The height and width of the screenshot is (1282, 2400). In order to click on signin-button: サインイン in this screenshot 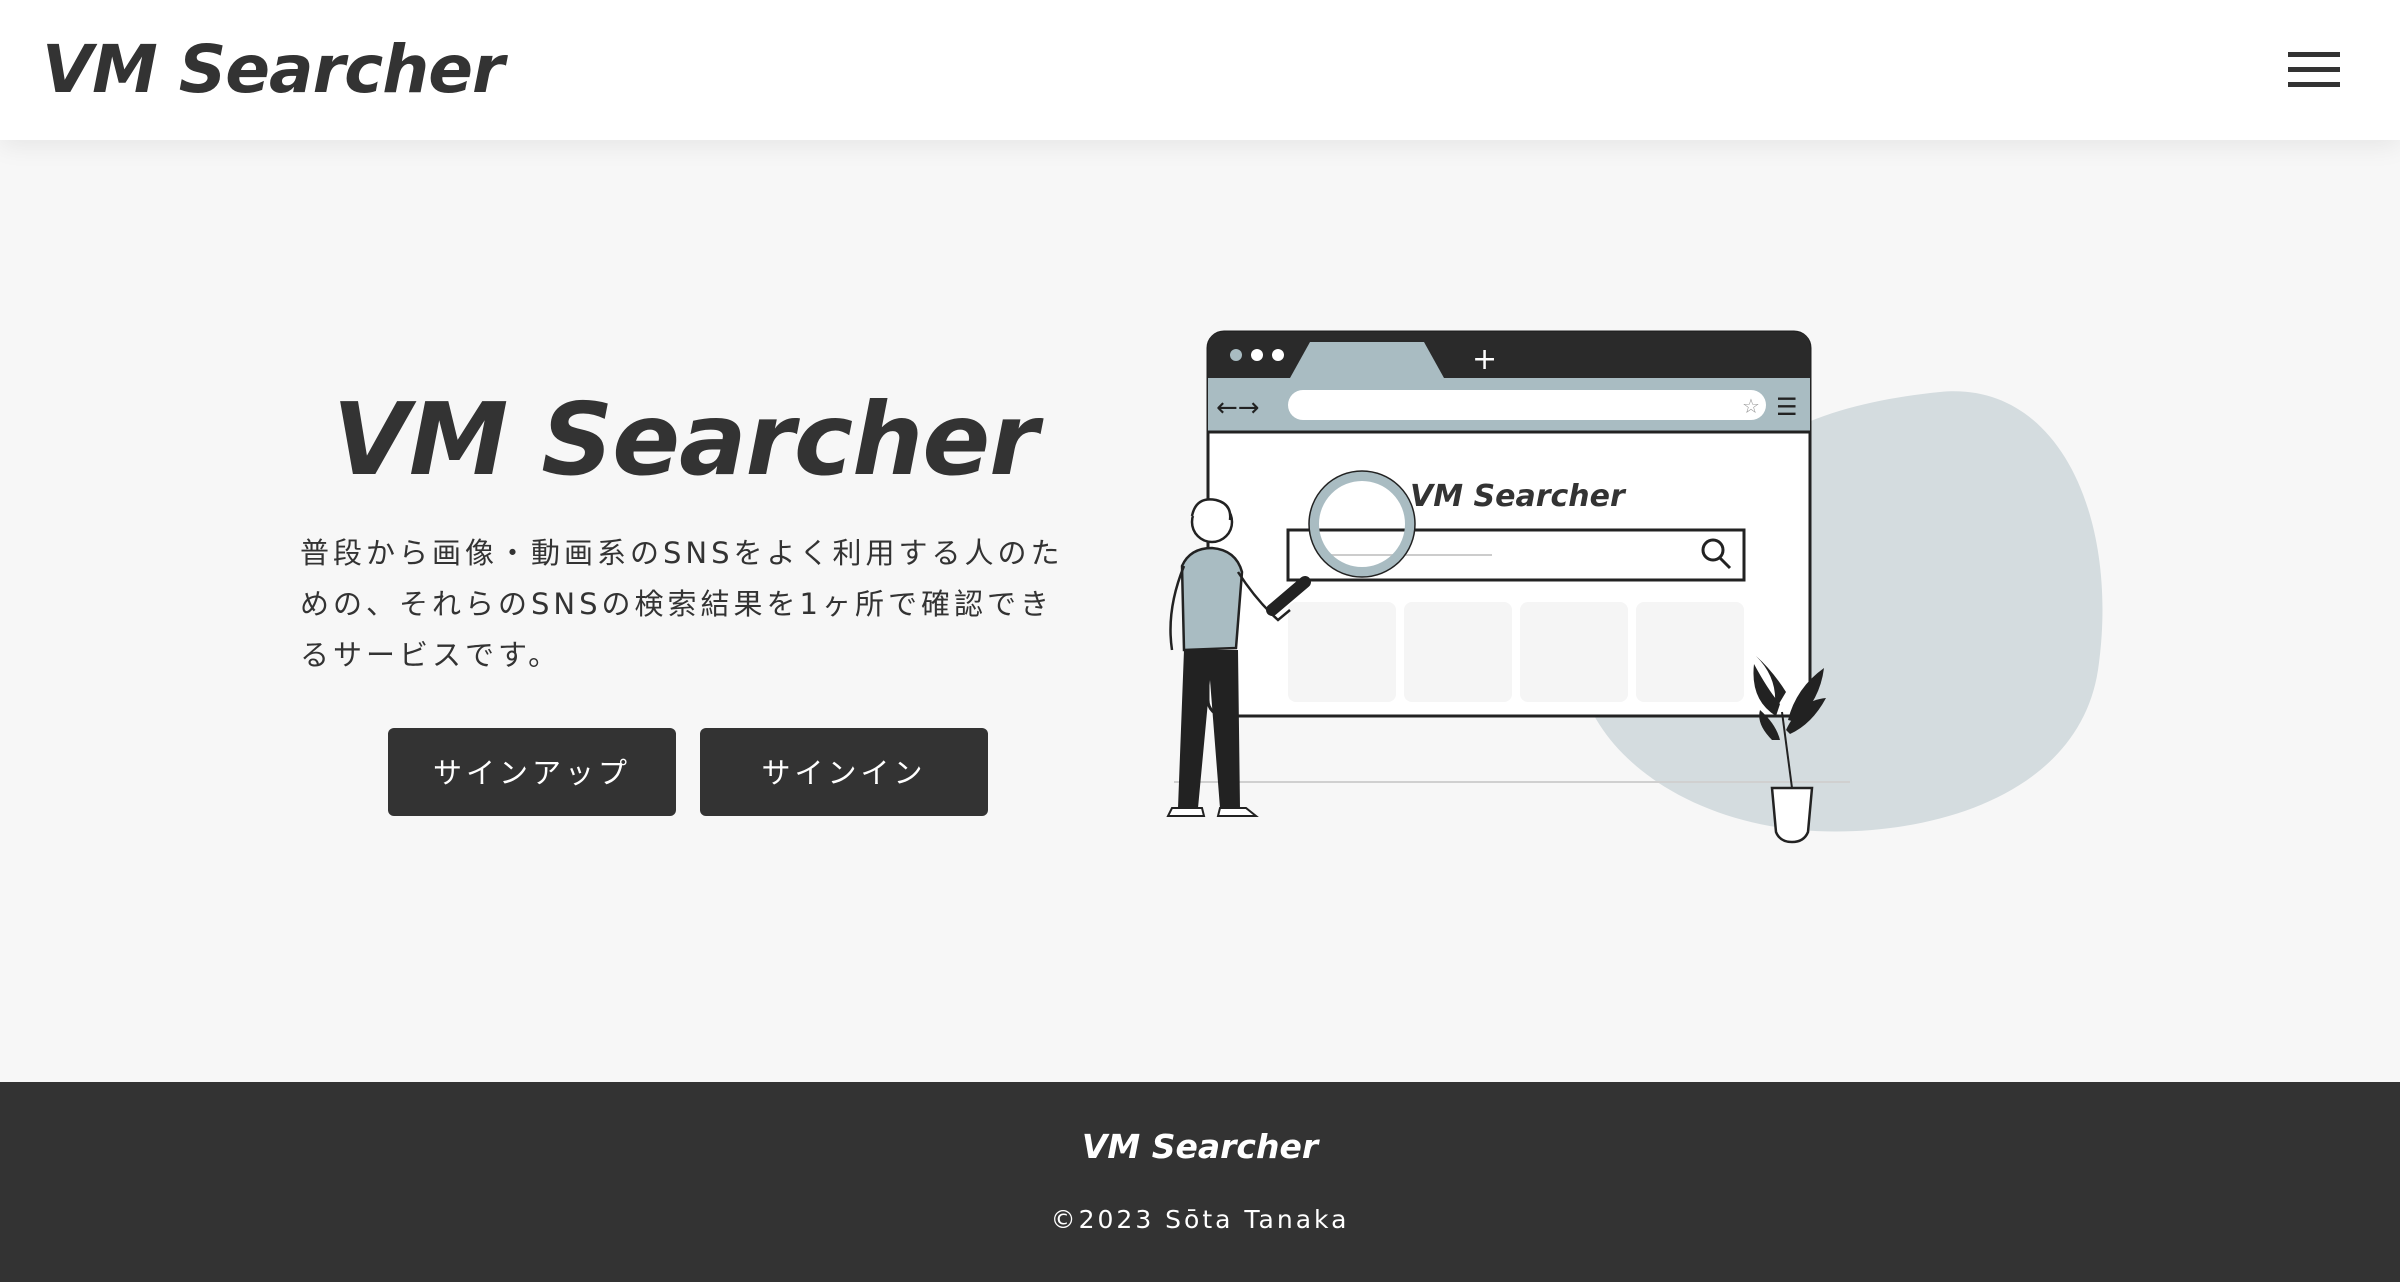, I will do `click(844, 772)`.